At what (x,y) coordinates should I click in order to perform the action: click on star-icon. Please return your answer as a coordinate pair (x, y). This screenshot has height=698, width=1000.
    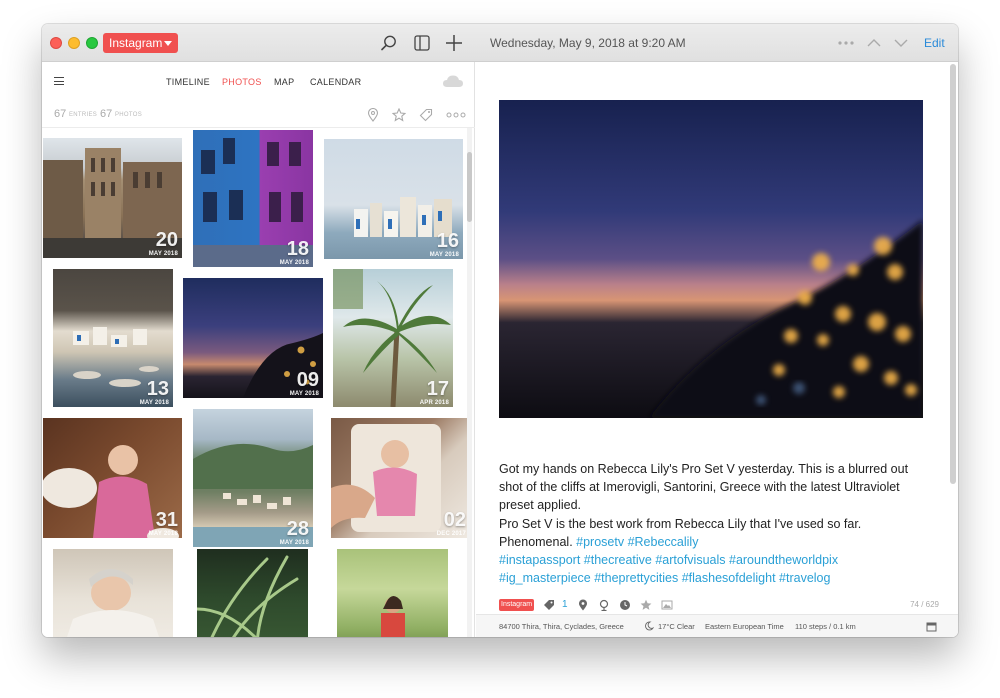
    Looking at the image, I should click on (646, 605).